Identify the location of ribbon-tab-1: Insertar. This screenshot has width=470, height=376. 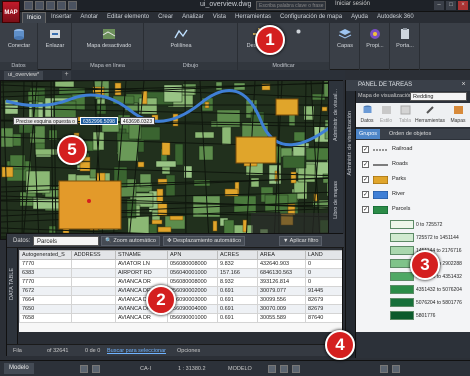
(61, 17).